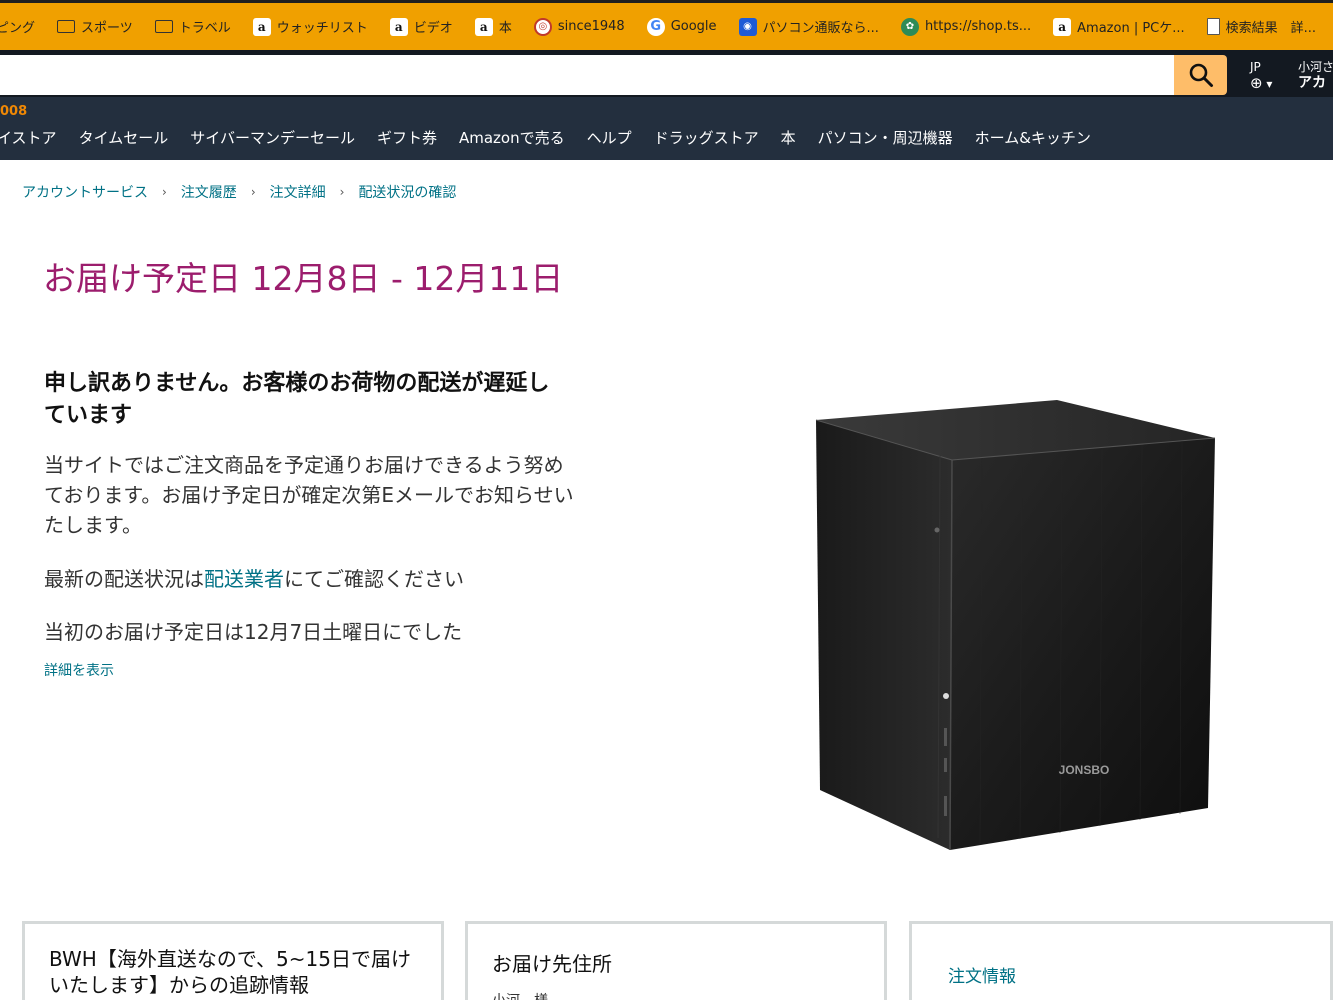  What do you see at coordinates (18, 28) in the screenshot?
I see `bookmark-label: ピング` at bounding box center [18, 28].